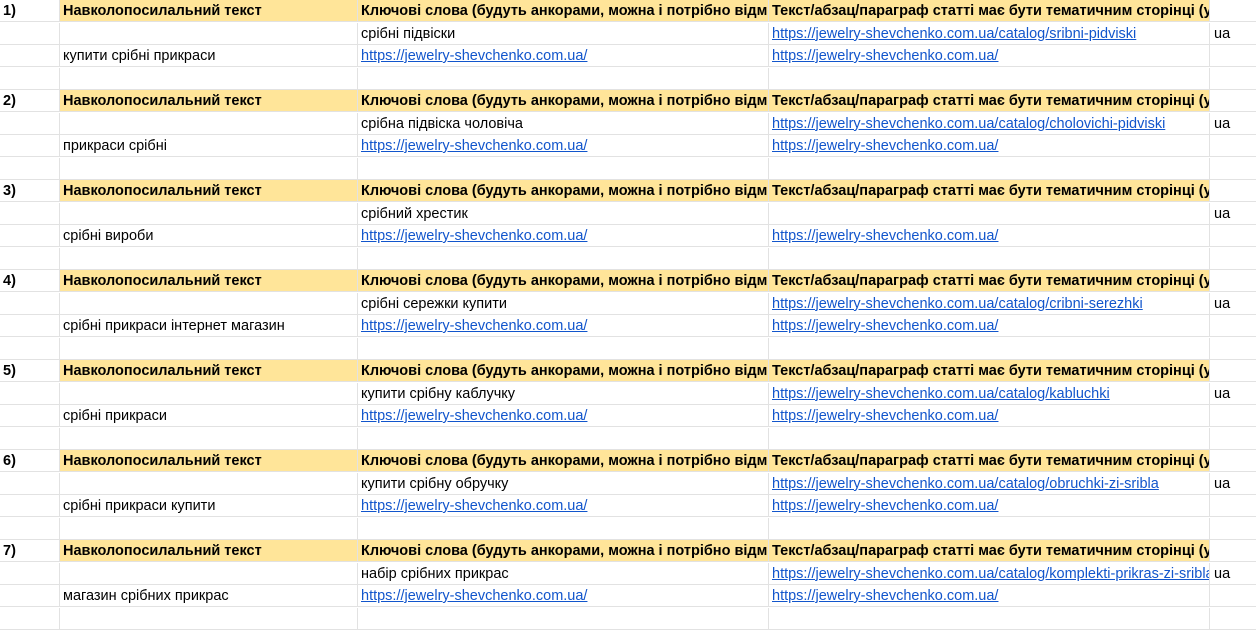 The image size is (1256, 630). Describe the element at coordinates (30, 11) in the screenshot. I see `group-number: 1)` at that location.